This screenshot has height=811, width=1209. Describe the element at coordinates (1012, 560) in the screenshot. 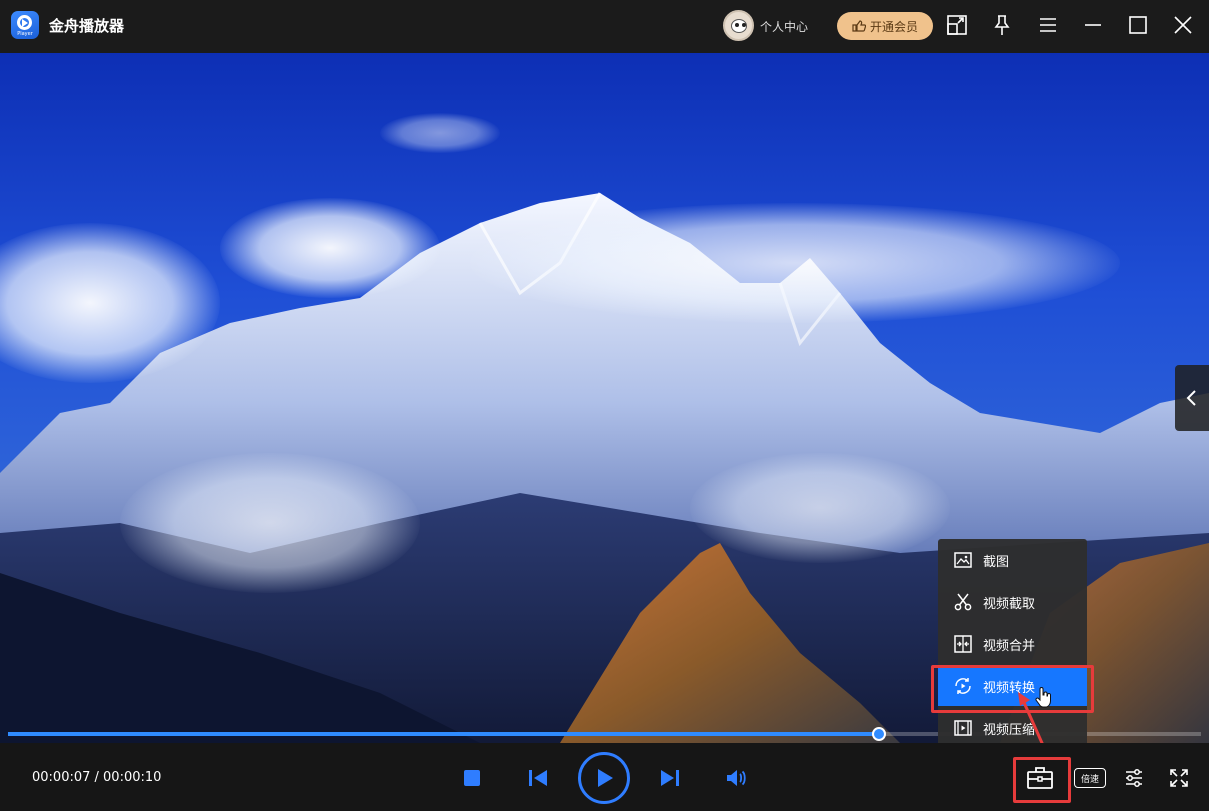

I see `menu-item-screenshot: 截图` at that location.